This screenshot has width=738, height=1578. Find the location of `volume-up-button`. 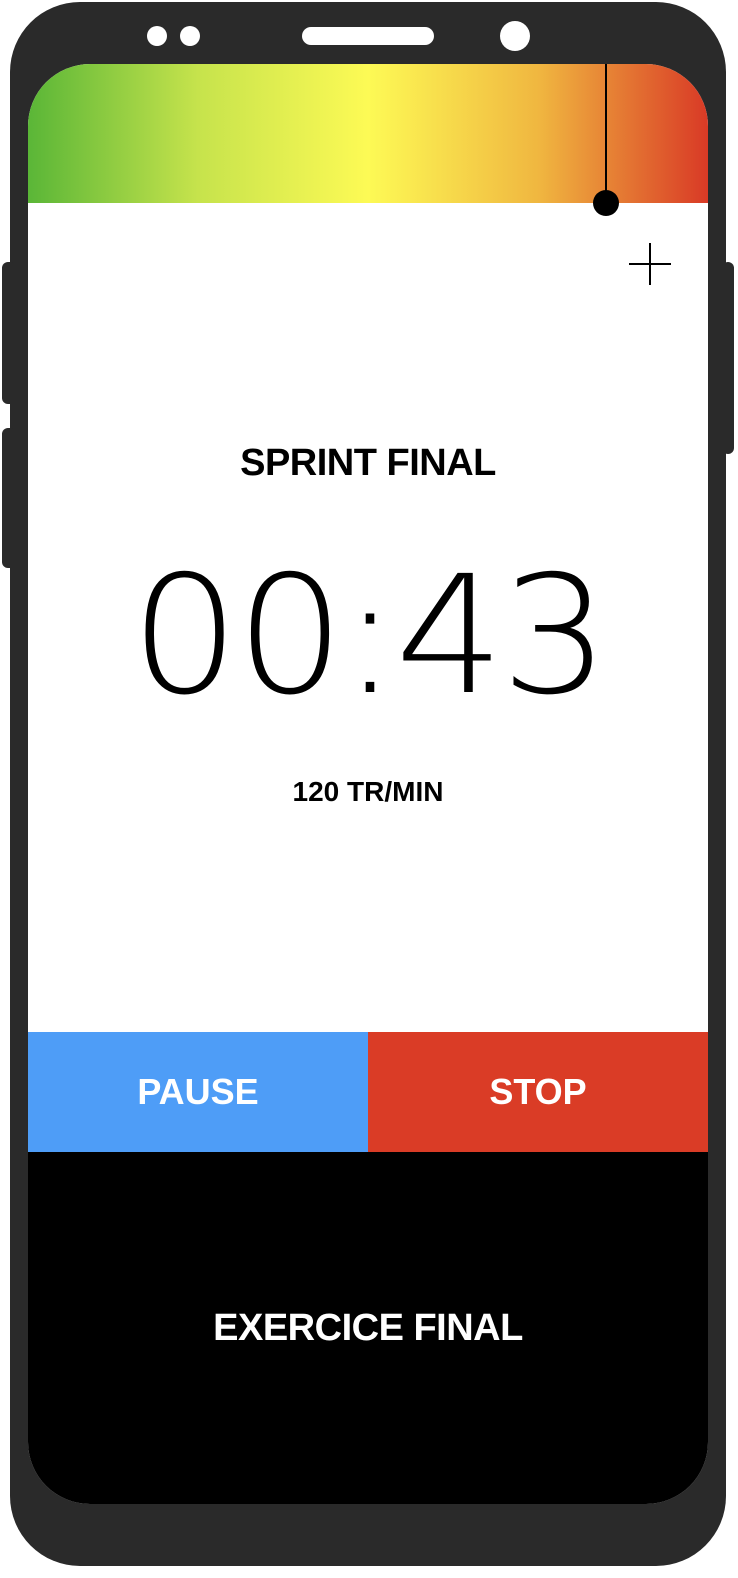

volume-up-button is located at coordinates (9, 333).